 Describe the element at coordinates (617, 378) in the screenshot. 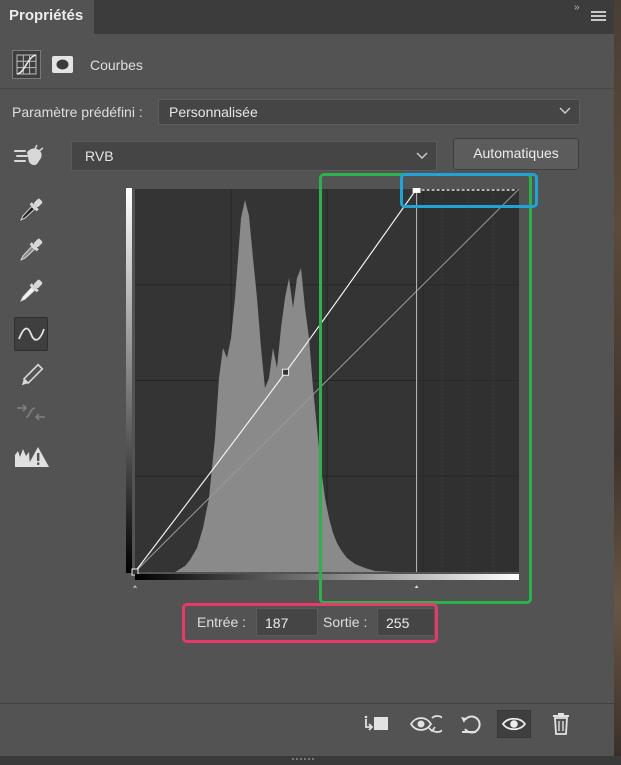

I see `background-photo-strip` at that location.